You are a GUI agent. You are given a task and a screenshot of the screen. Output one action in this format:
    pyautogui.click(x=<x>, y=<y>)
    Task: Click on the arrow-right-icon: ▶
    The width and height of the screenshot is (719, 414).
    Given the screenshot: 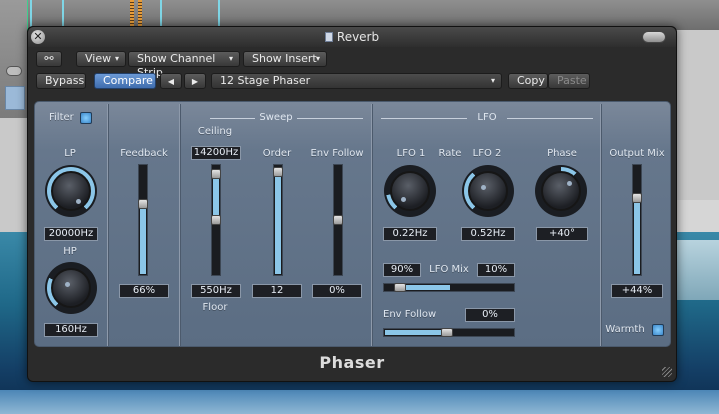 What is the action you would take?
    pyautogui.click(x=195, y=81)
    